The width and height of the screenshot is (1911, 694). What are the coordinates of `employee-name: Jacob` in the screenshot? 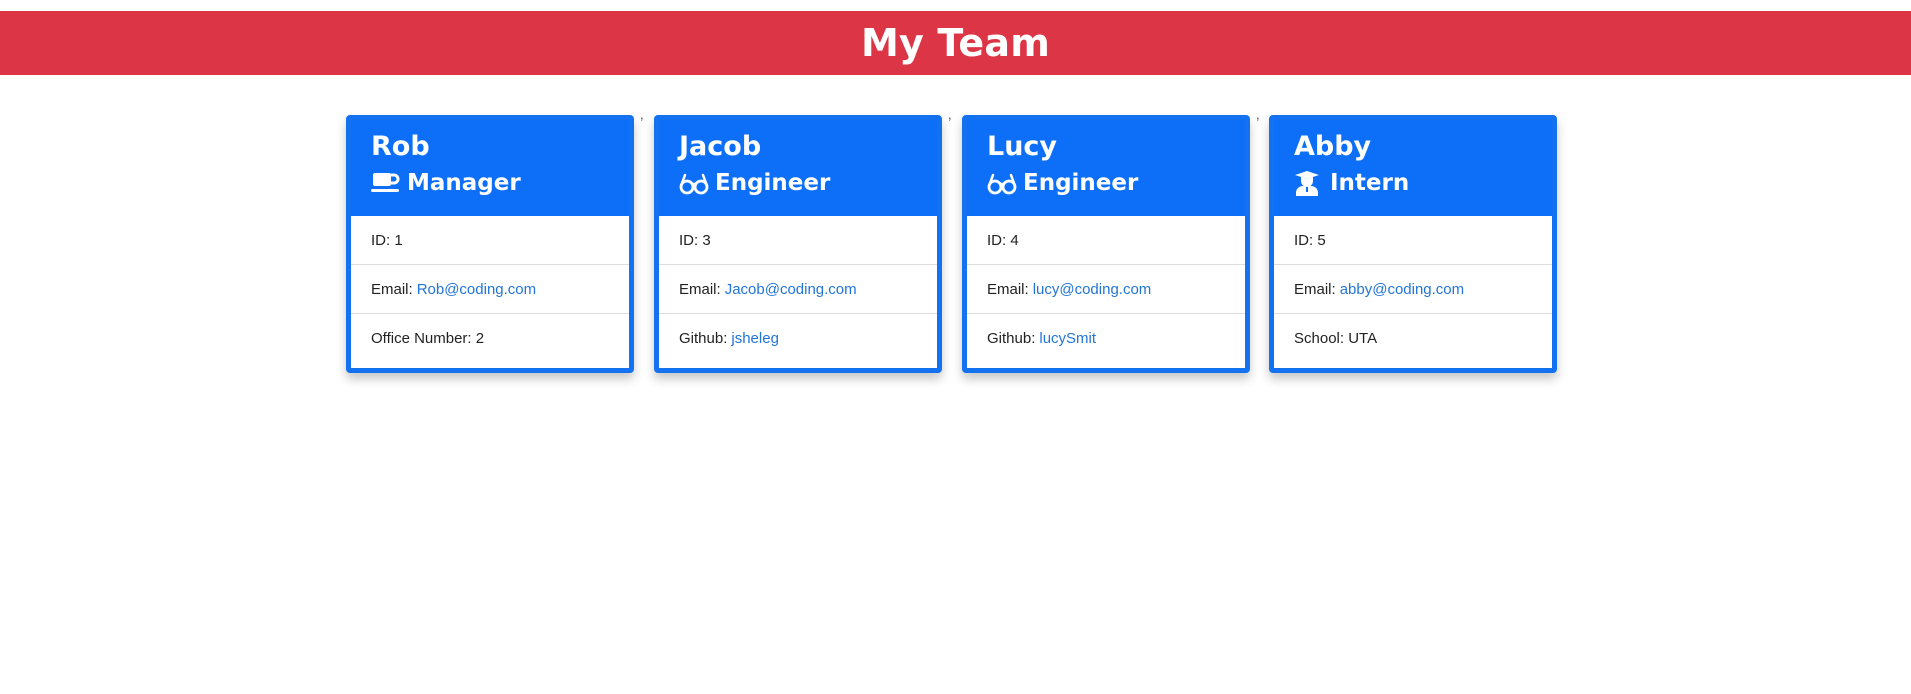 It's located at (720, 146).